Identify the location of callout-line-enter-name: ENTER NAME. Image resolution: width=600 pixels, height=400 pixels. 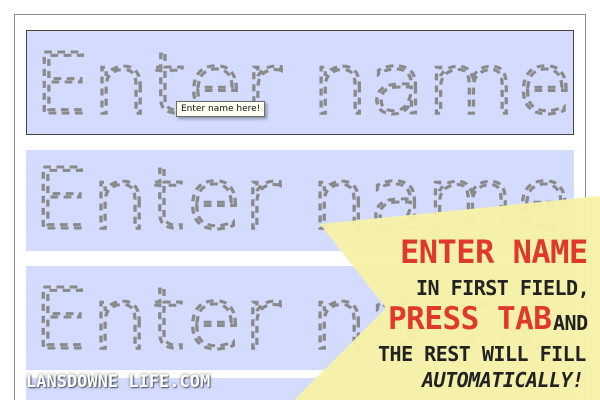
(494, 252).